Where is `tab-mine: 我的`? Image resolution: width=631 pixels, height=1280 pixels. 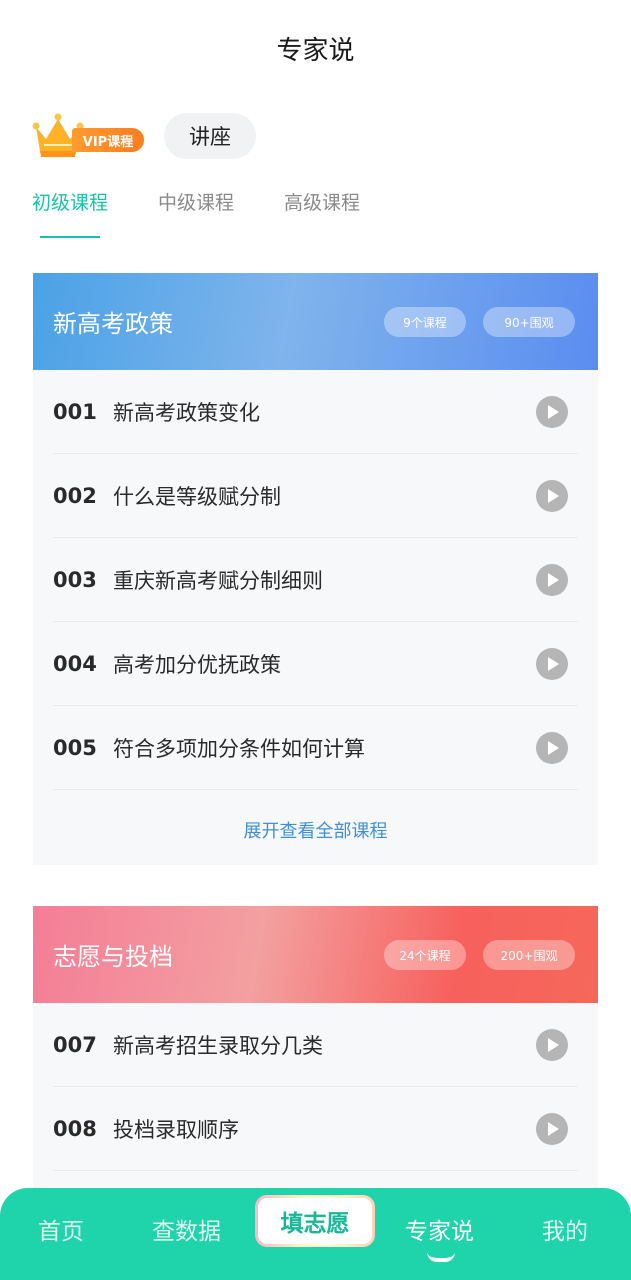
tab-mine: 我的 is located at coordinates (565, 1229).